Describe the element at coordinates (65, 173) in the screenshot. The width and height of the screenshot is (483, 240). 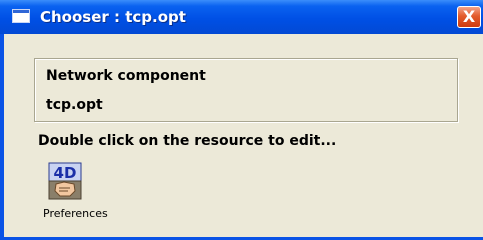
I see `icon-text: 4D` at that location.